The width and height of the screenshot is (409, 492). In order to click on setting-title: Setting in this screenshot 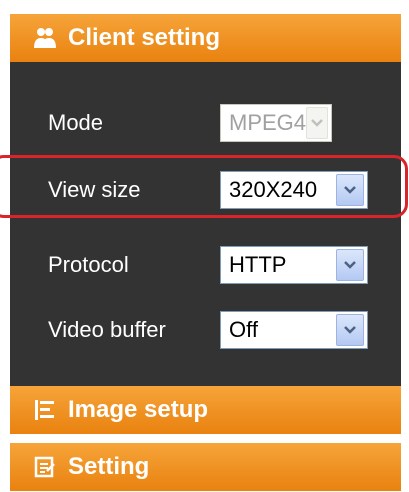, I will do `click(109, 466)`.